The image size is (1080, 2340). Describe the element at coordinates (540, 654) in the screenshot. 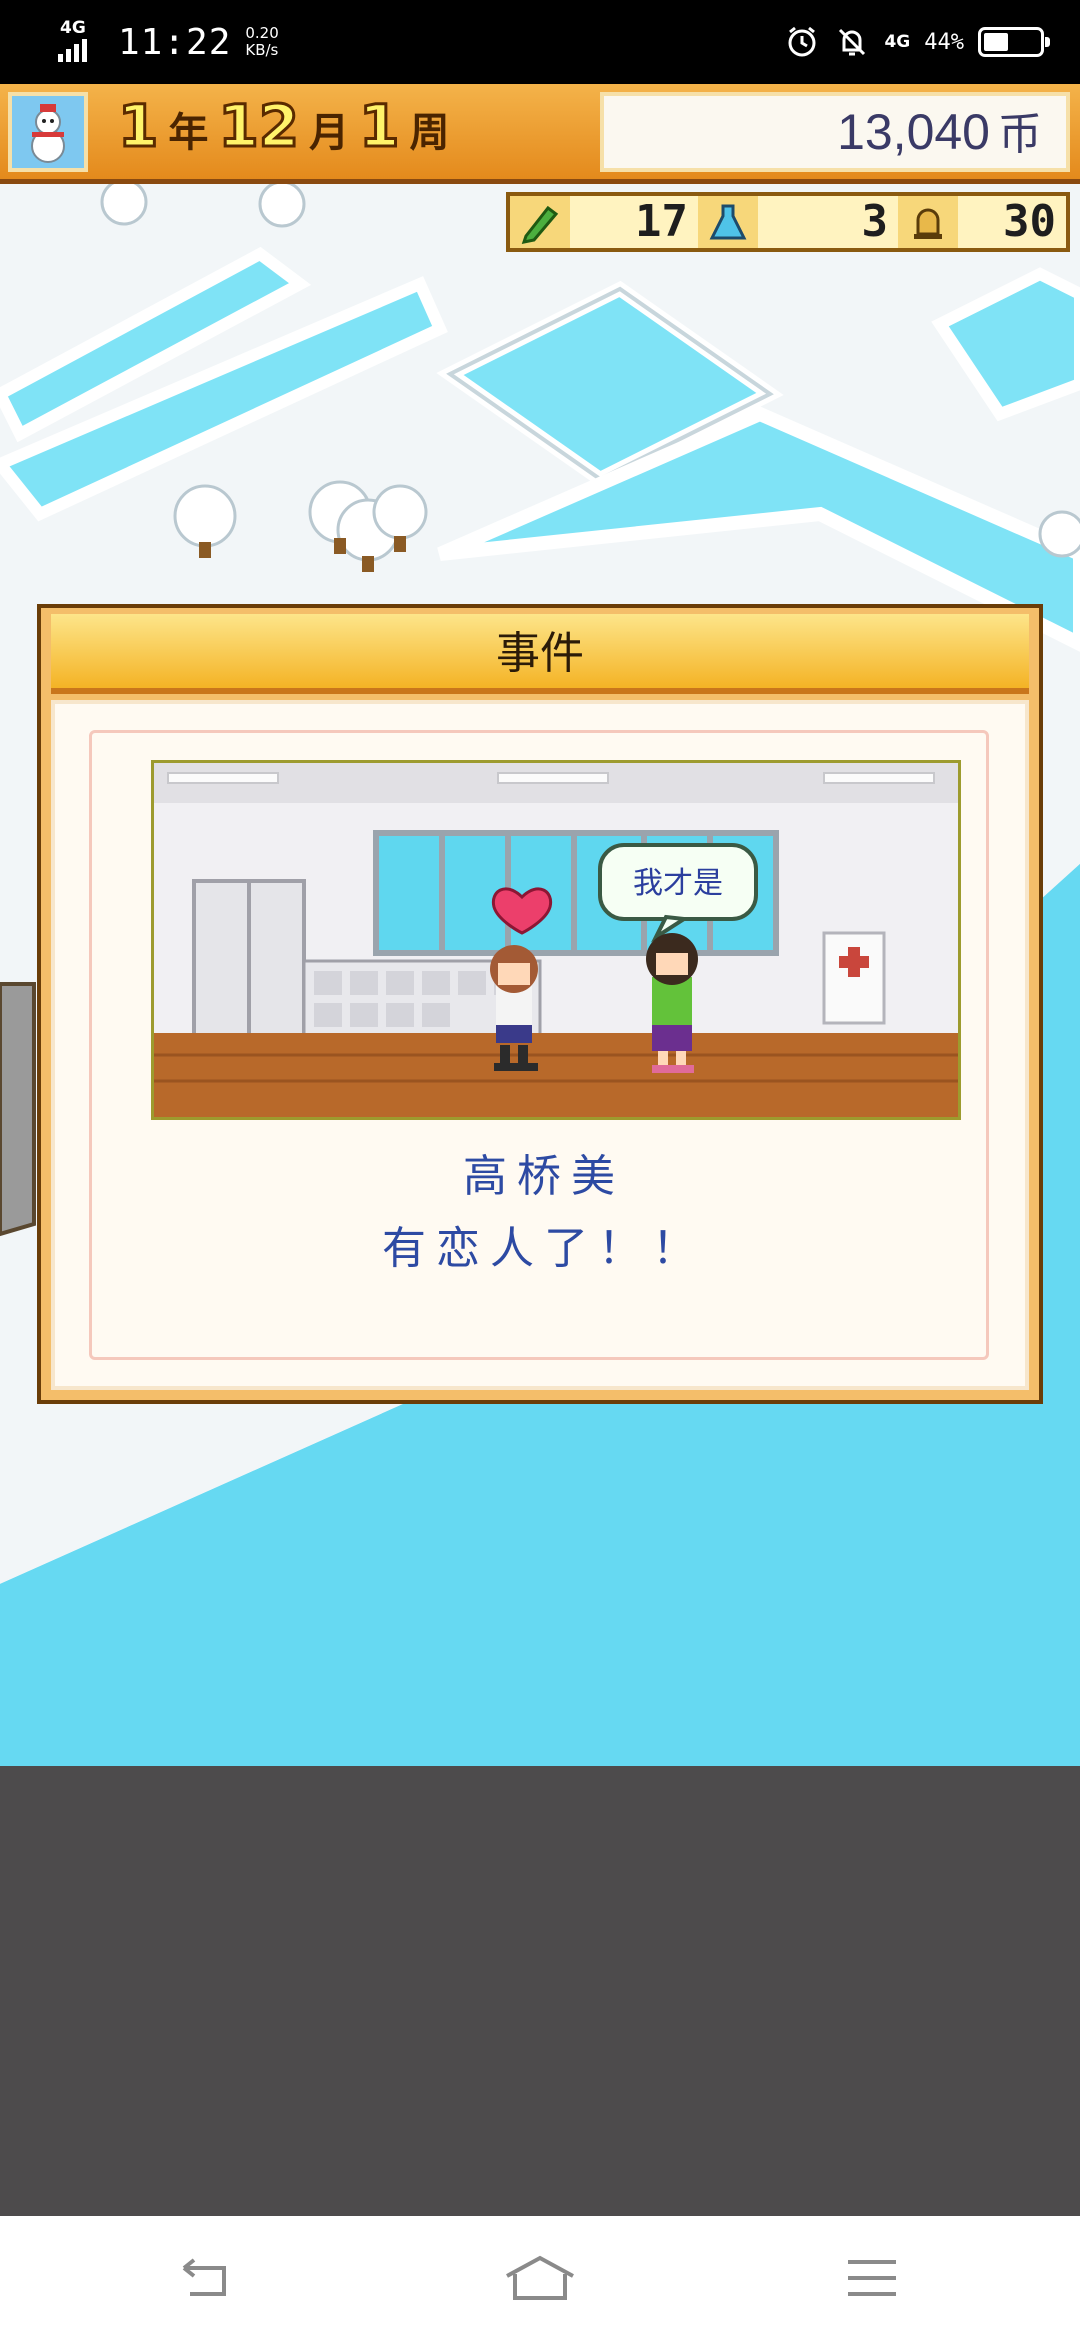

I see `dialog-title: 事件` at that location.